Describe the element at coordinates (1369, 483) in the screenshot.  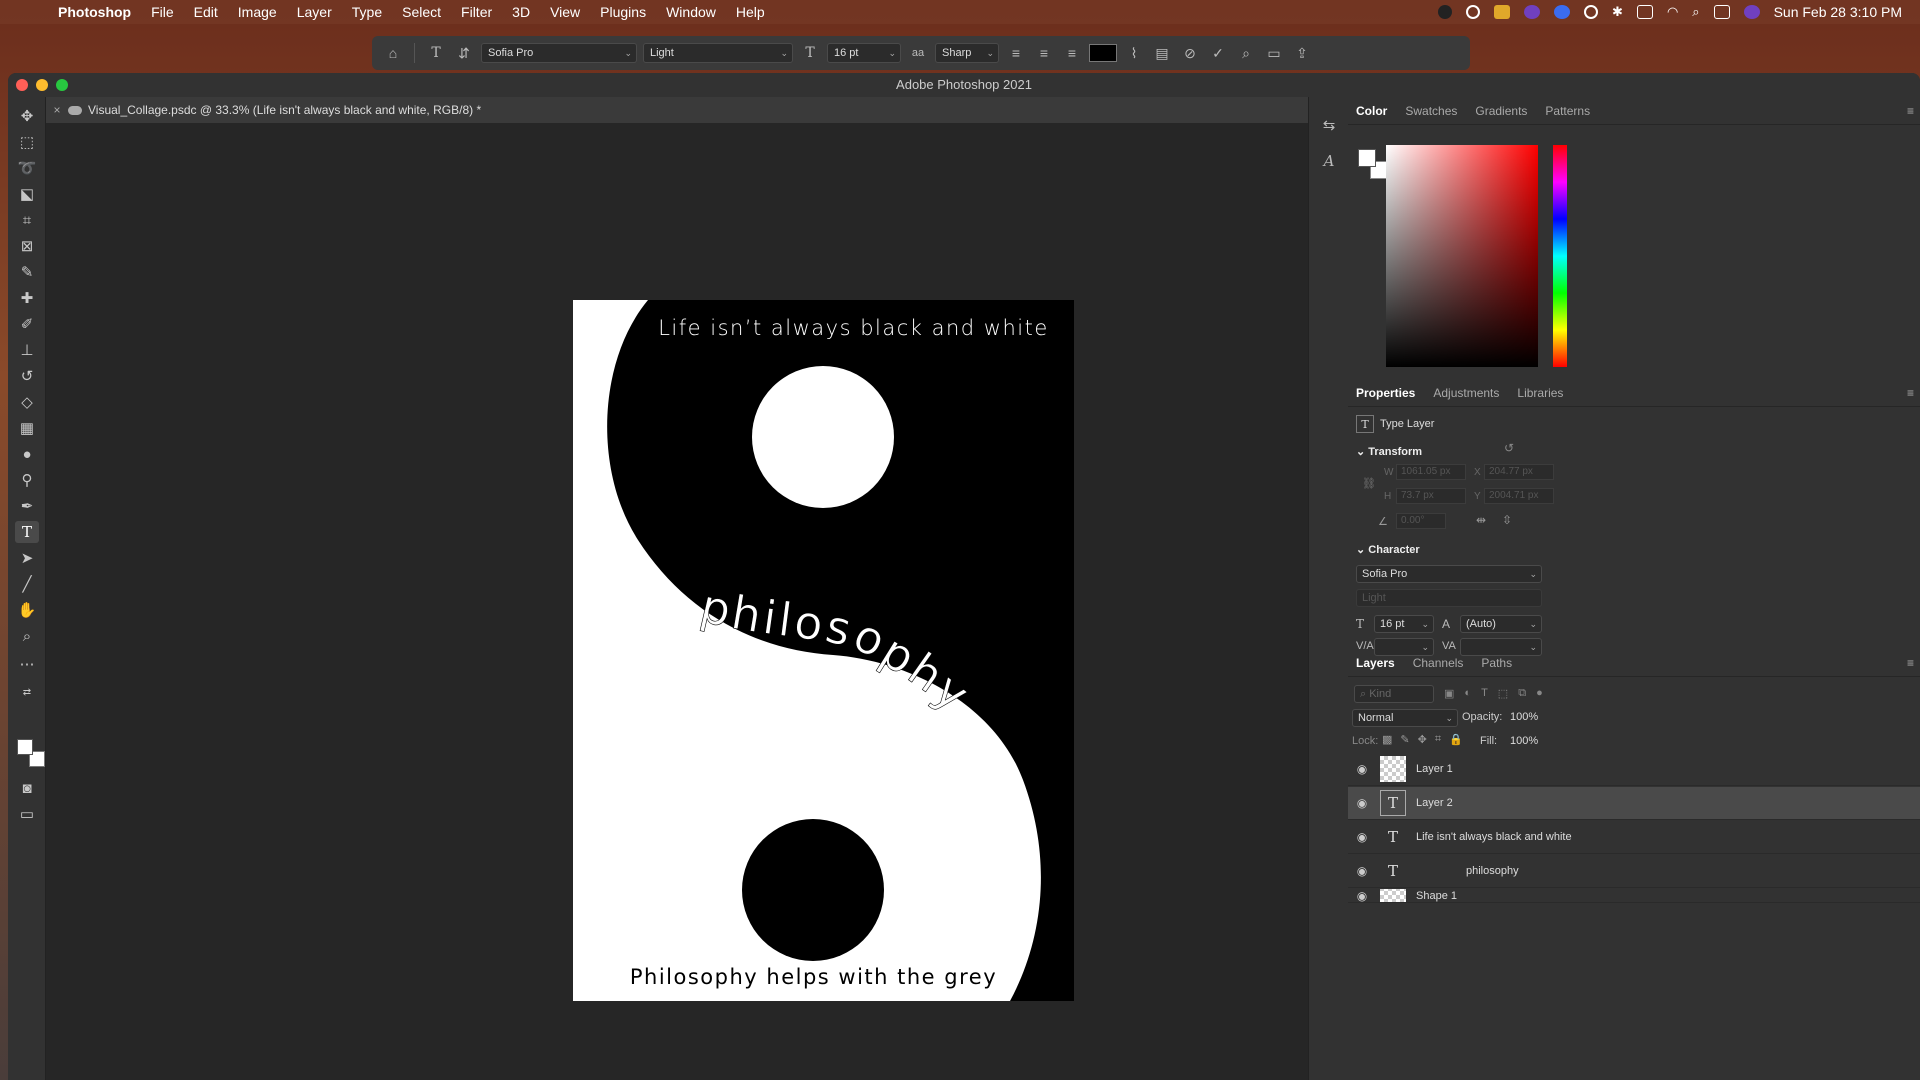
I see `link-icon: ⛓` at that location.